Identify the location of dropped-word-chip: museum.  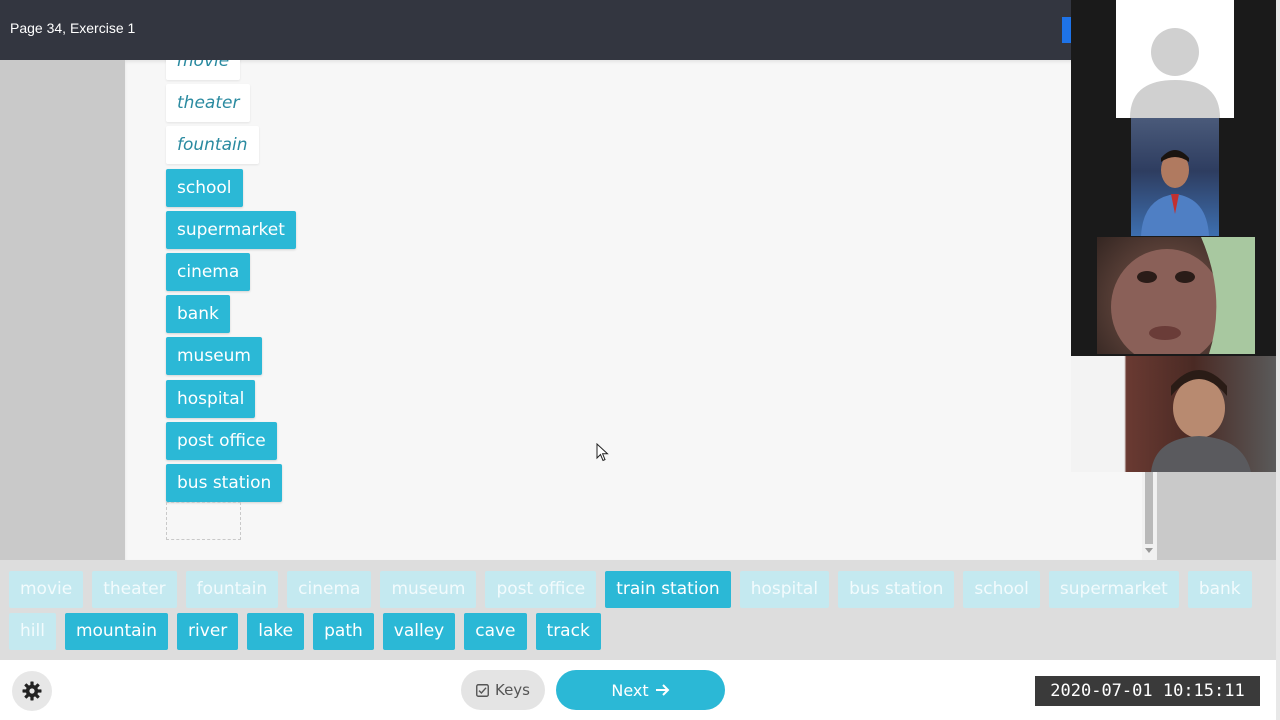
(214, 356).